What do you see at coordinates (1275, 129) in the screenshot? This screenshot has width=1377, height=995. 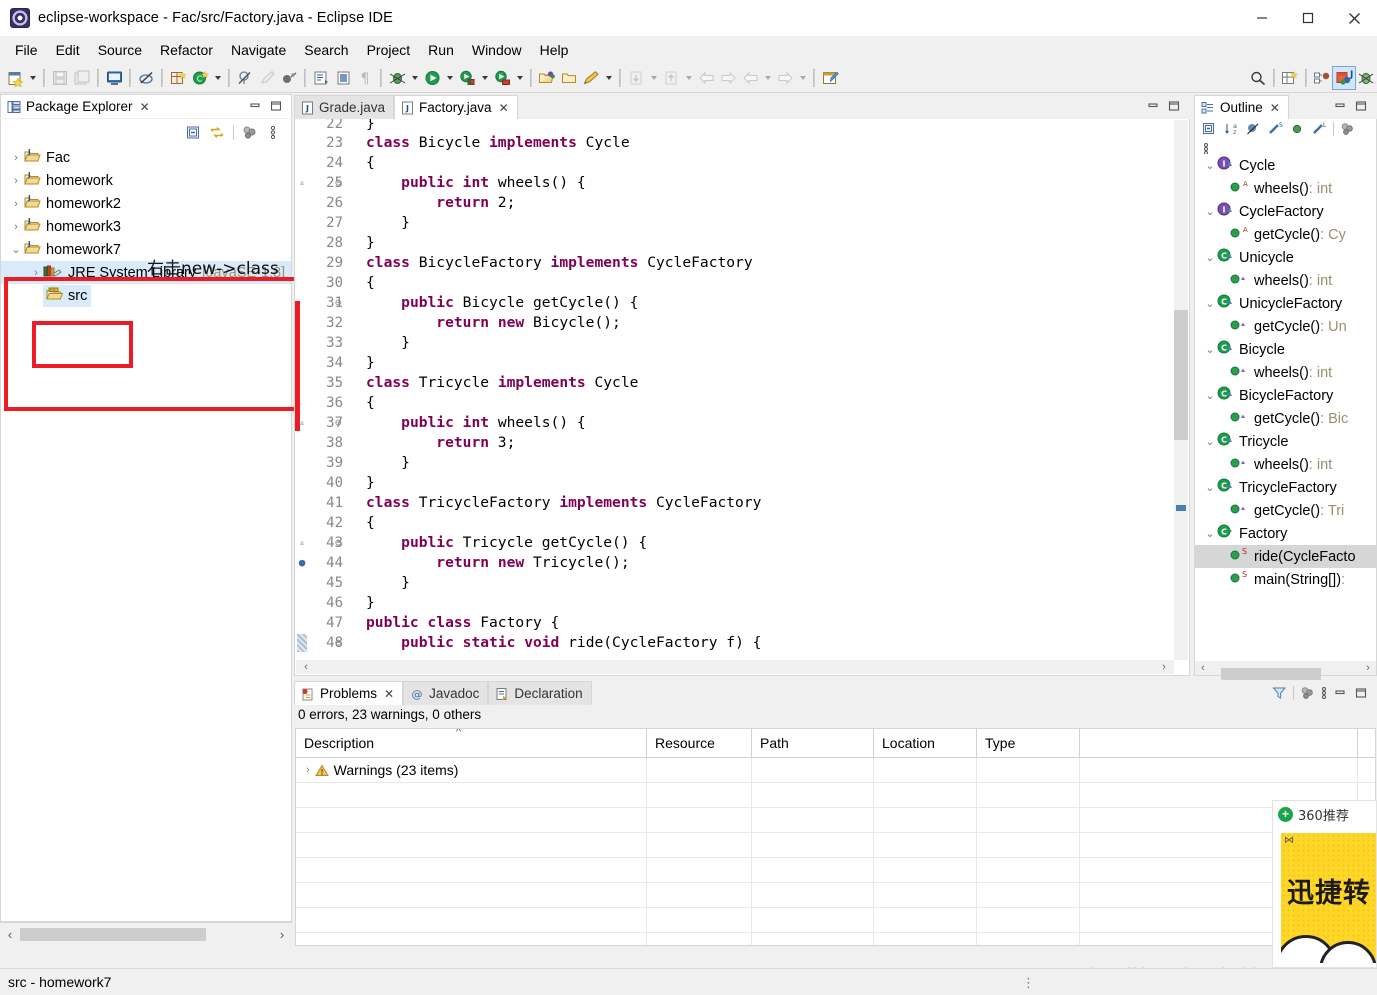 I see `hide-static-icon: S` at bounding box center [1275, 129].